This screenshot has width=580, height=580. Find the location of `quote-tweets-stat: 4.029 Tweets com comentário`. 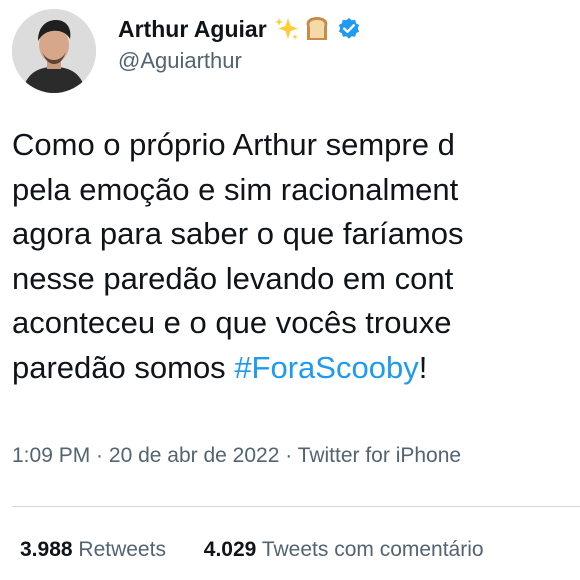

quote-tweets-stat: 4.029 Tweets com comentário is located at coordinates (344, 550).